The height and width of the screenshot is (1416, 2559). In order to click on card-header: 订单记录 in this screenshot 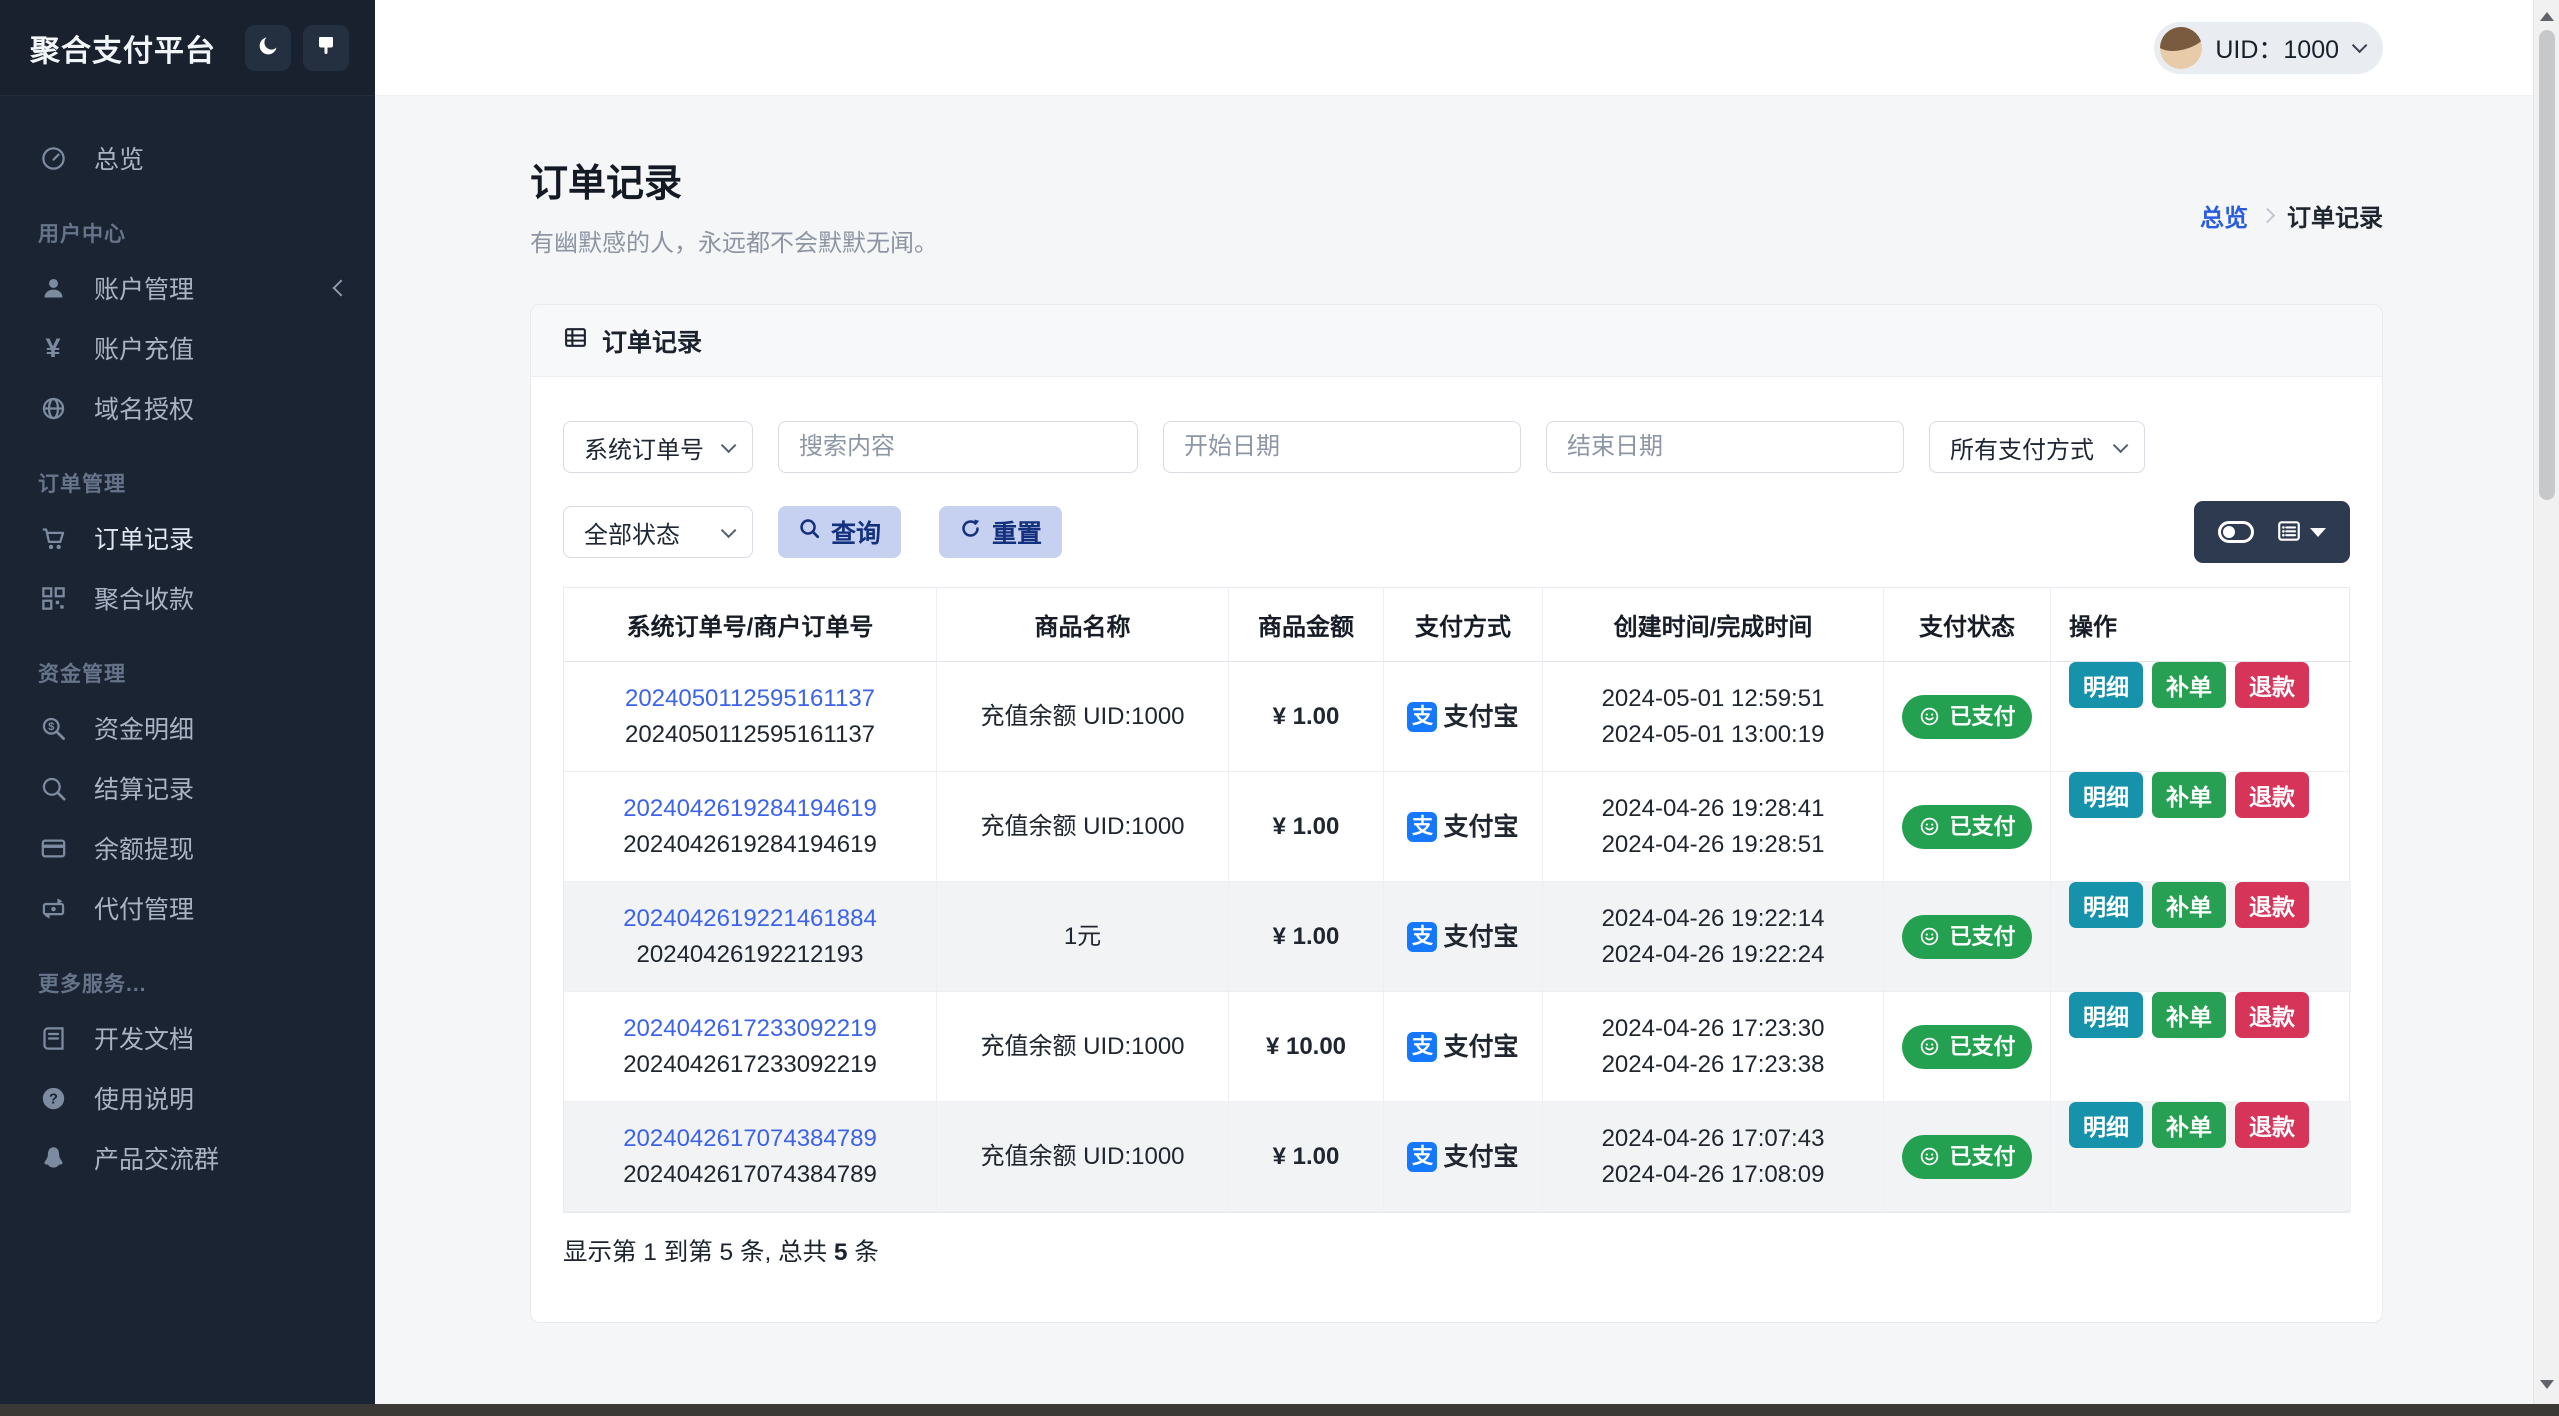, I will do `click(1456, 341)`.